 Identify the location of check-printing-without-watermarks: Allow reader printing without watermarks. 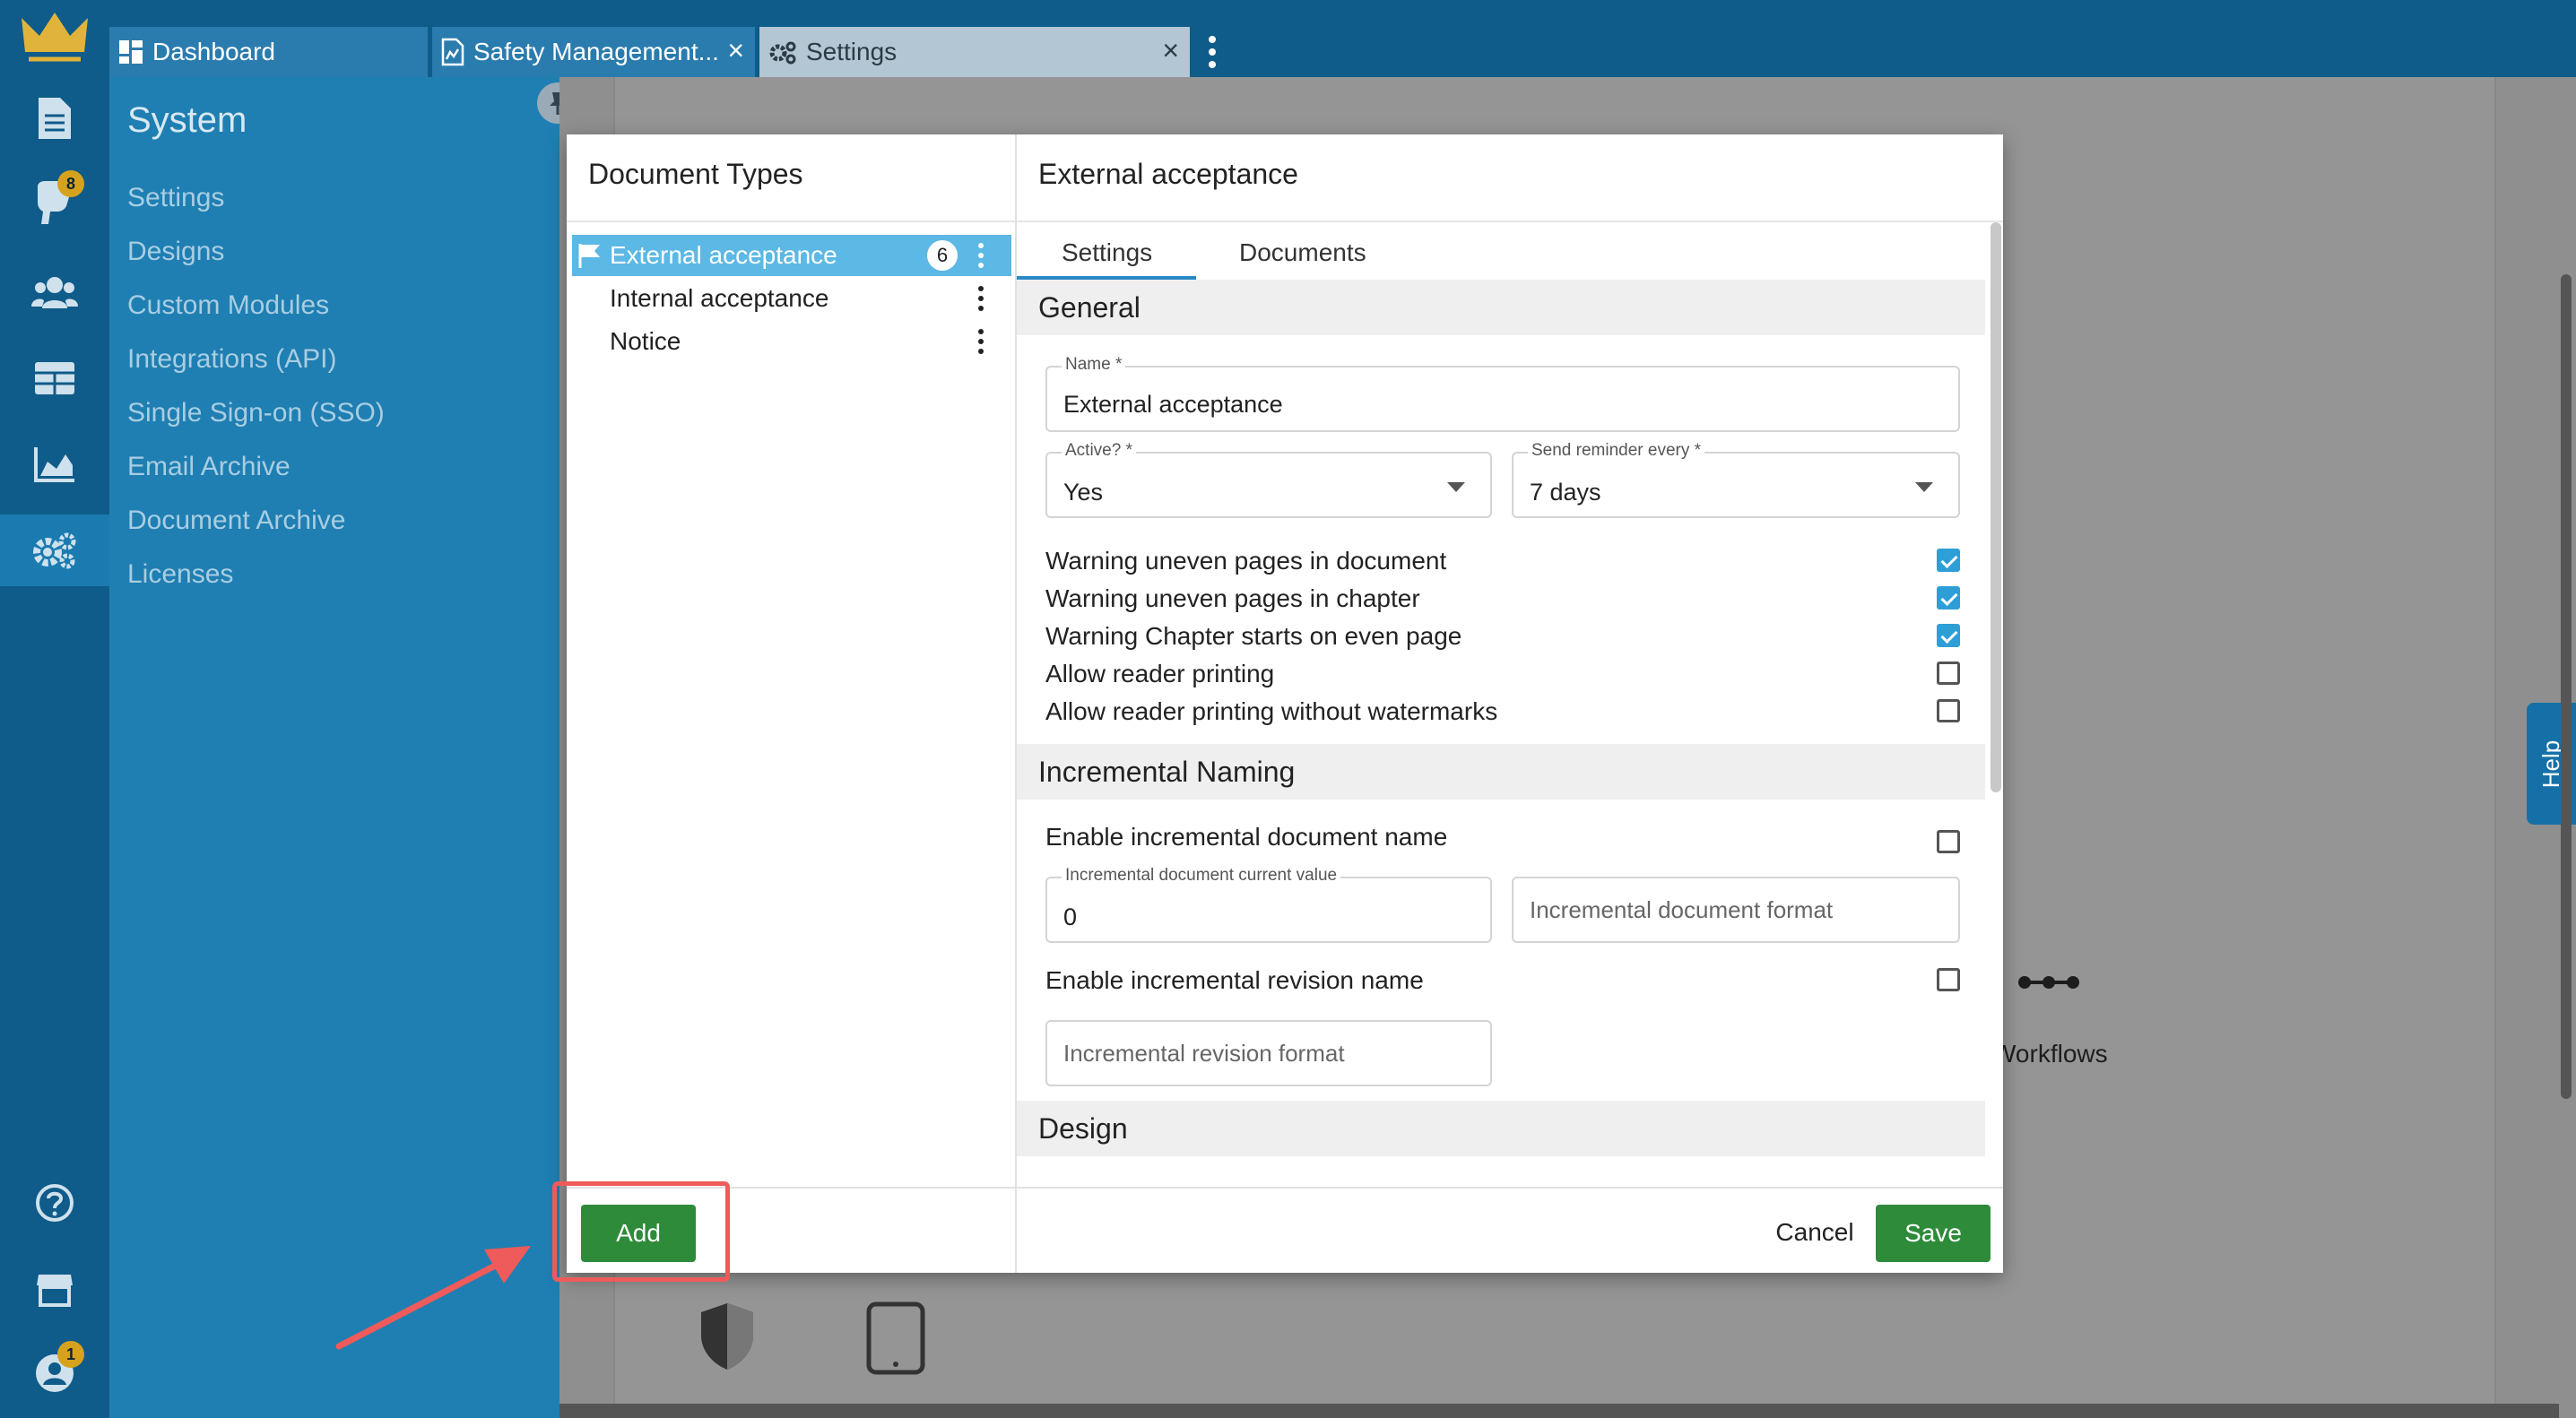
(1502, 713).